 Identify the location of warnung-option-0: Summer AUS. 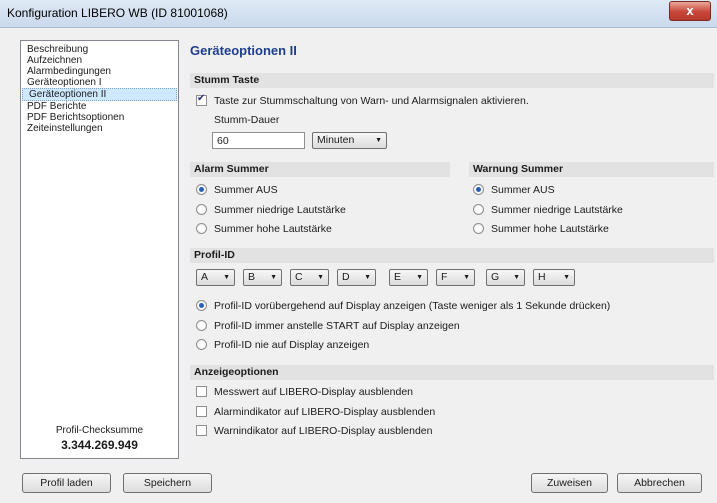
(514, 189).